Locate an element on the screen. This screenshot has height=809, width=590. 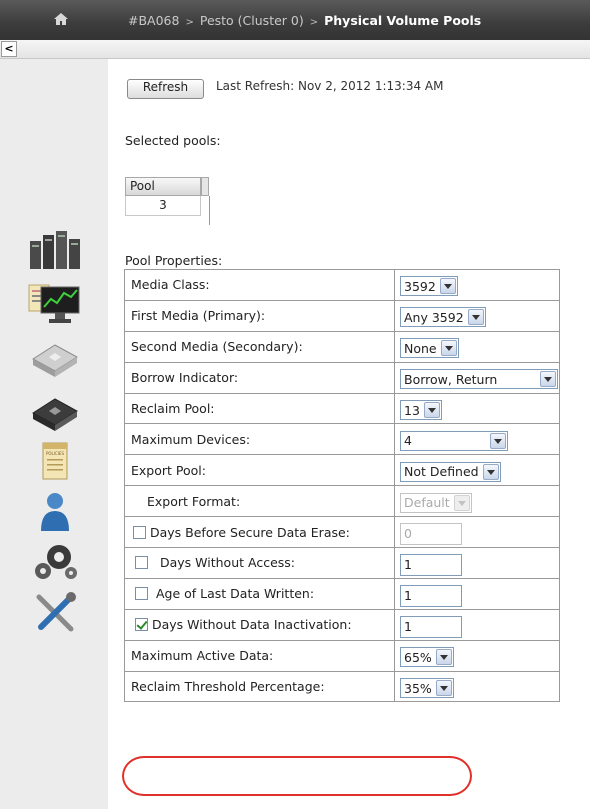
pool-properties-label: Pool Properties: is located at coordinates (174, 260).